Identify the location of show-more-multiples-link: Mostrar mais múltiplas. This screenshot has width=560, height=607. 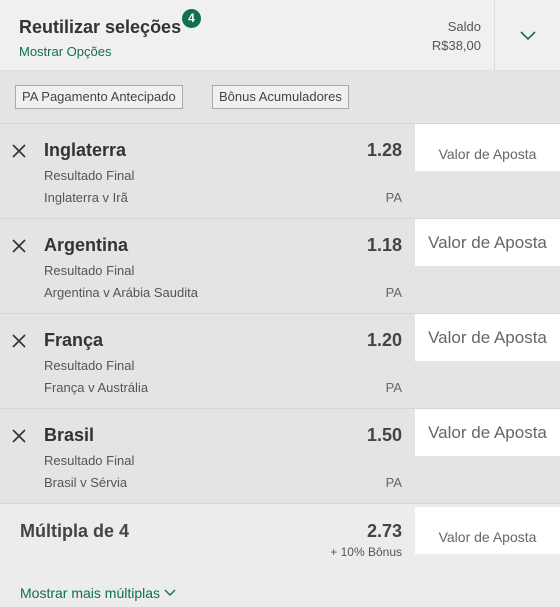
(98, 593).